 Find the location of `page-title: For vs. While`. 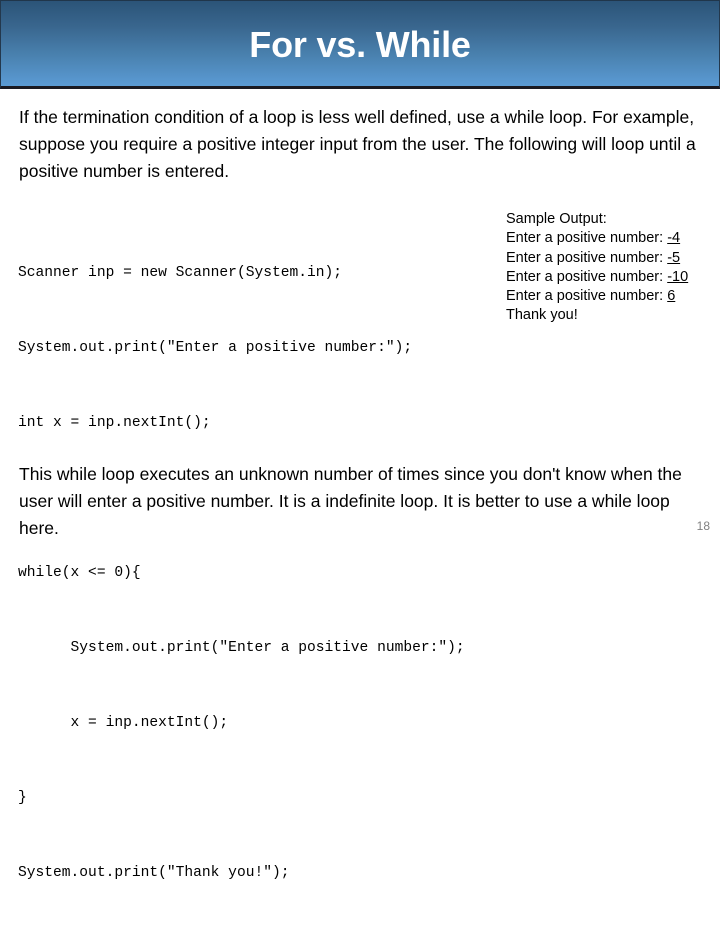

page-title: For vs. While is located at coordinates (360, 44).